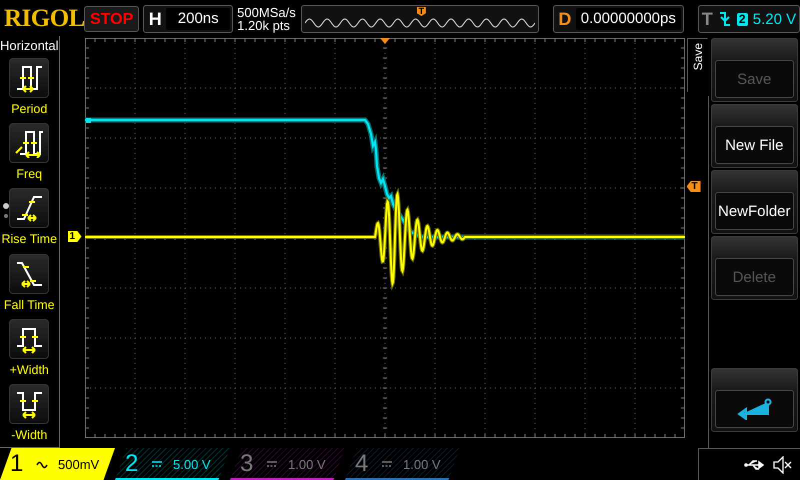 Image resolution: width=800 pixels, height=480 pixels. I want to click on page-indicator-icon, so click(6, 211).